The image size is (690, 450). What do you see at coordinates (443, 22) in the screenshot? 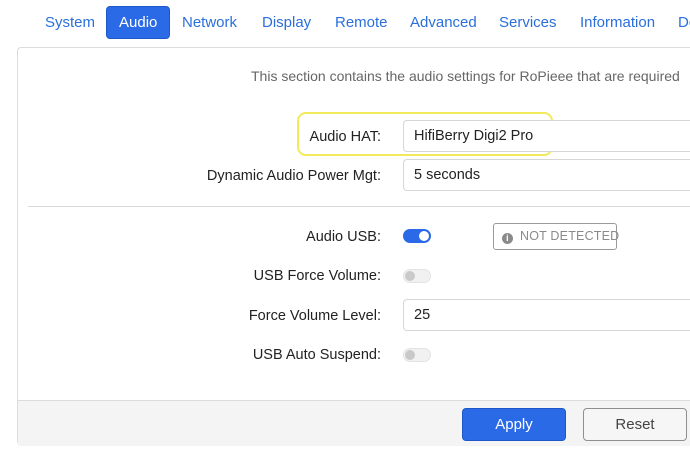
I see `tab-advanced: Advanced` at bounding box center [443, 22].